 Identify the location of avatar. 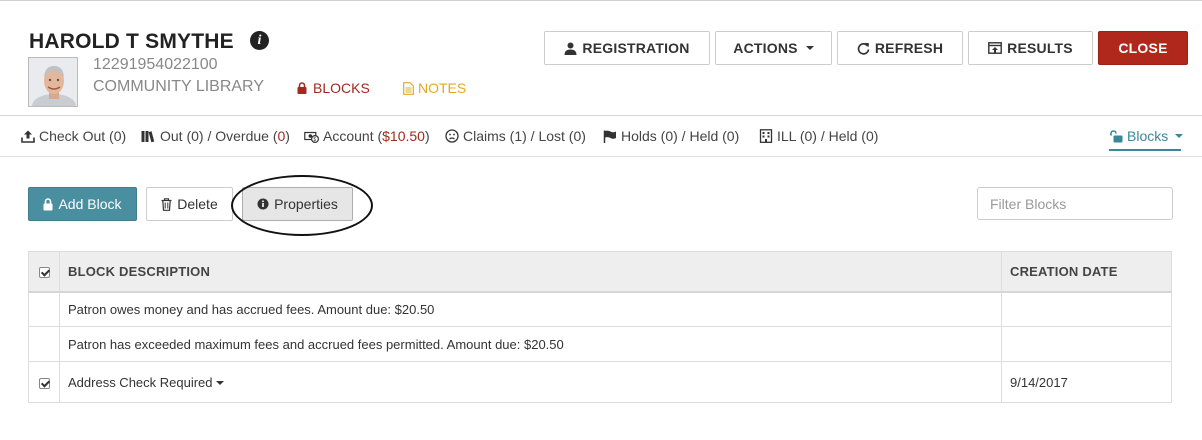
(53, 82).